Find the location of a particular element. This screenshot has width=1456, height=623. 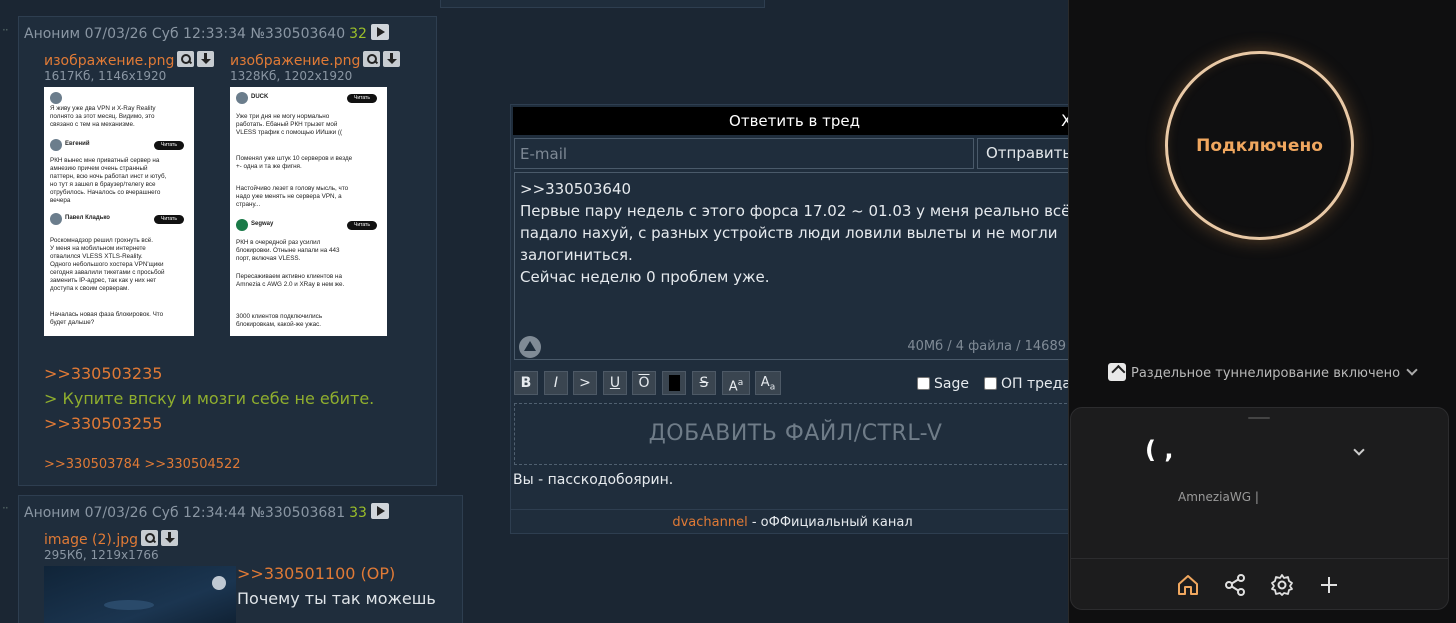

thumb-text: 3000 клиентов подключились is located at coordinates (279, 316).